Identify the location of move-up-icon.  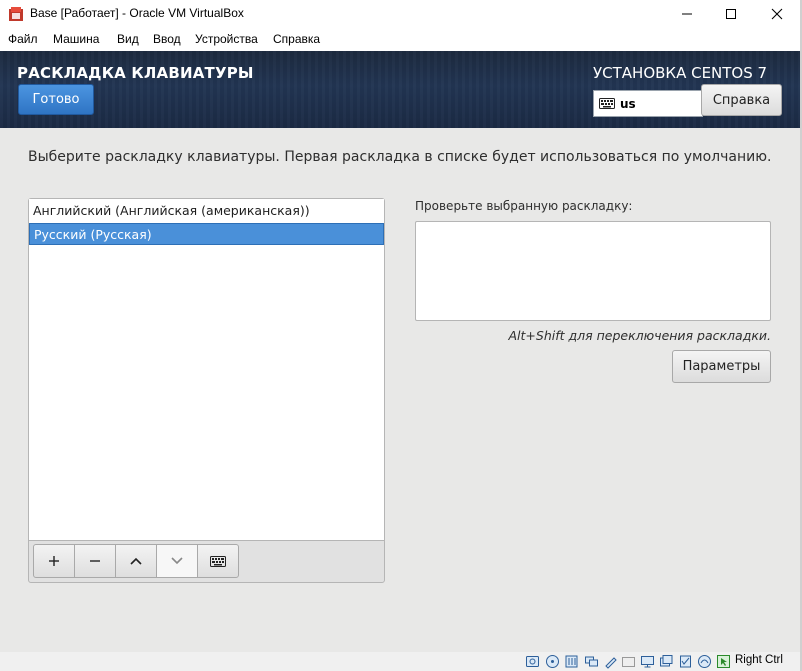
(136, 561).